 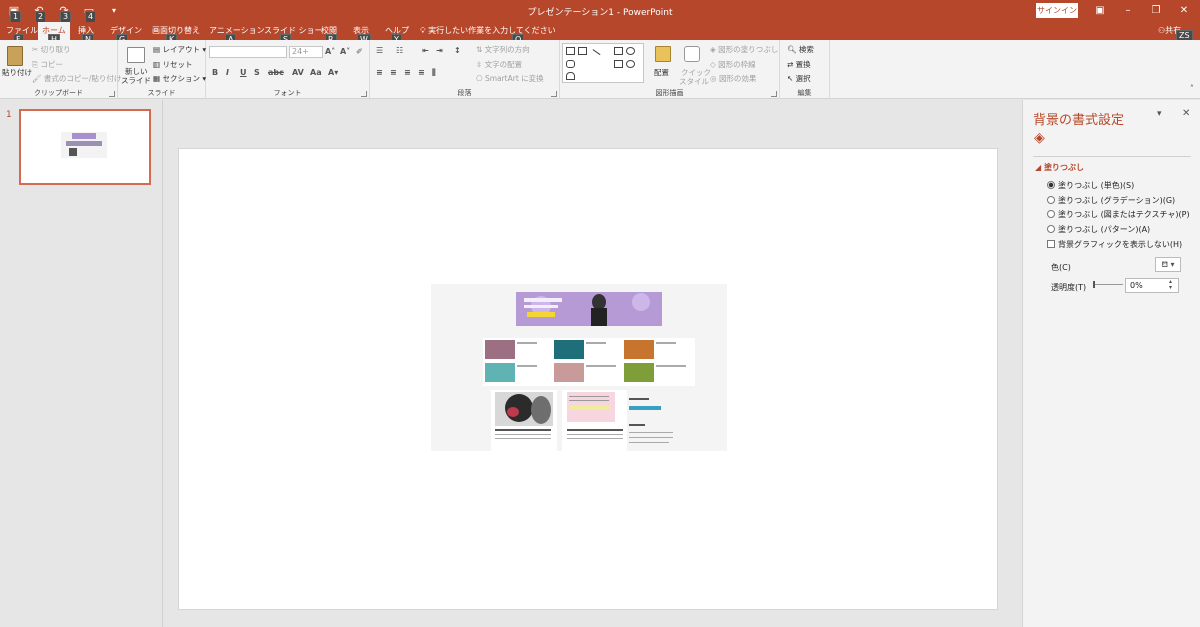 What do you see at coordinates (603, 63) in the screenshot?
I see `shapes-gallery` at bounding box center [603, 63].